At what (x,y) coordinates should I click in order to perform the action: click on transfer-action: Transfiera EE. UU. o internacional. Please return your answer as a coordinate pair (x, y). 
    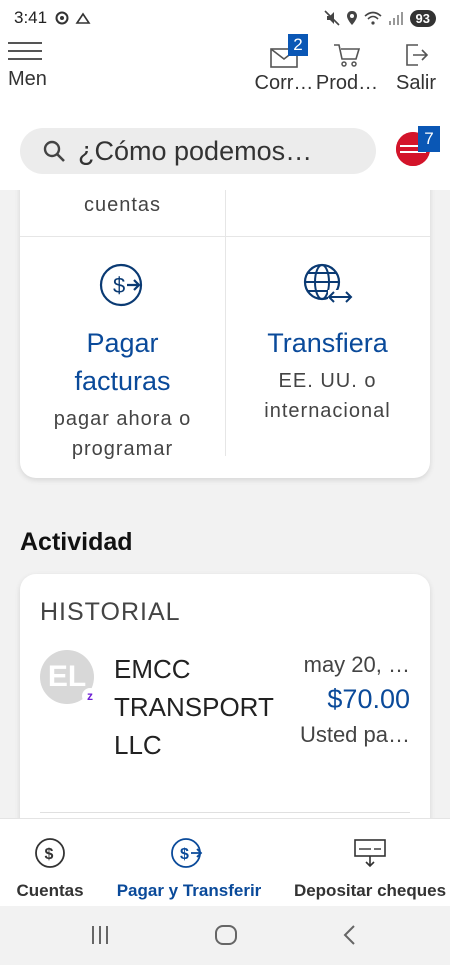
    Looking at the image, I should click on (327, 344).